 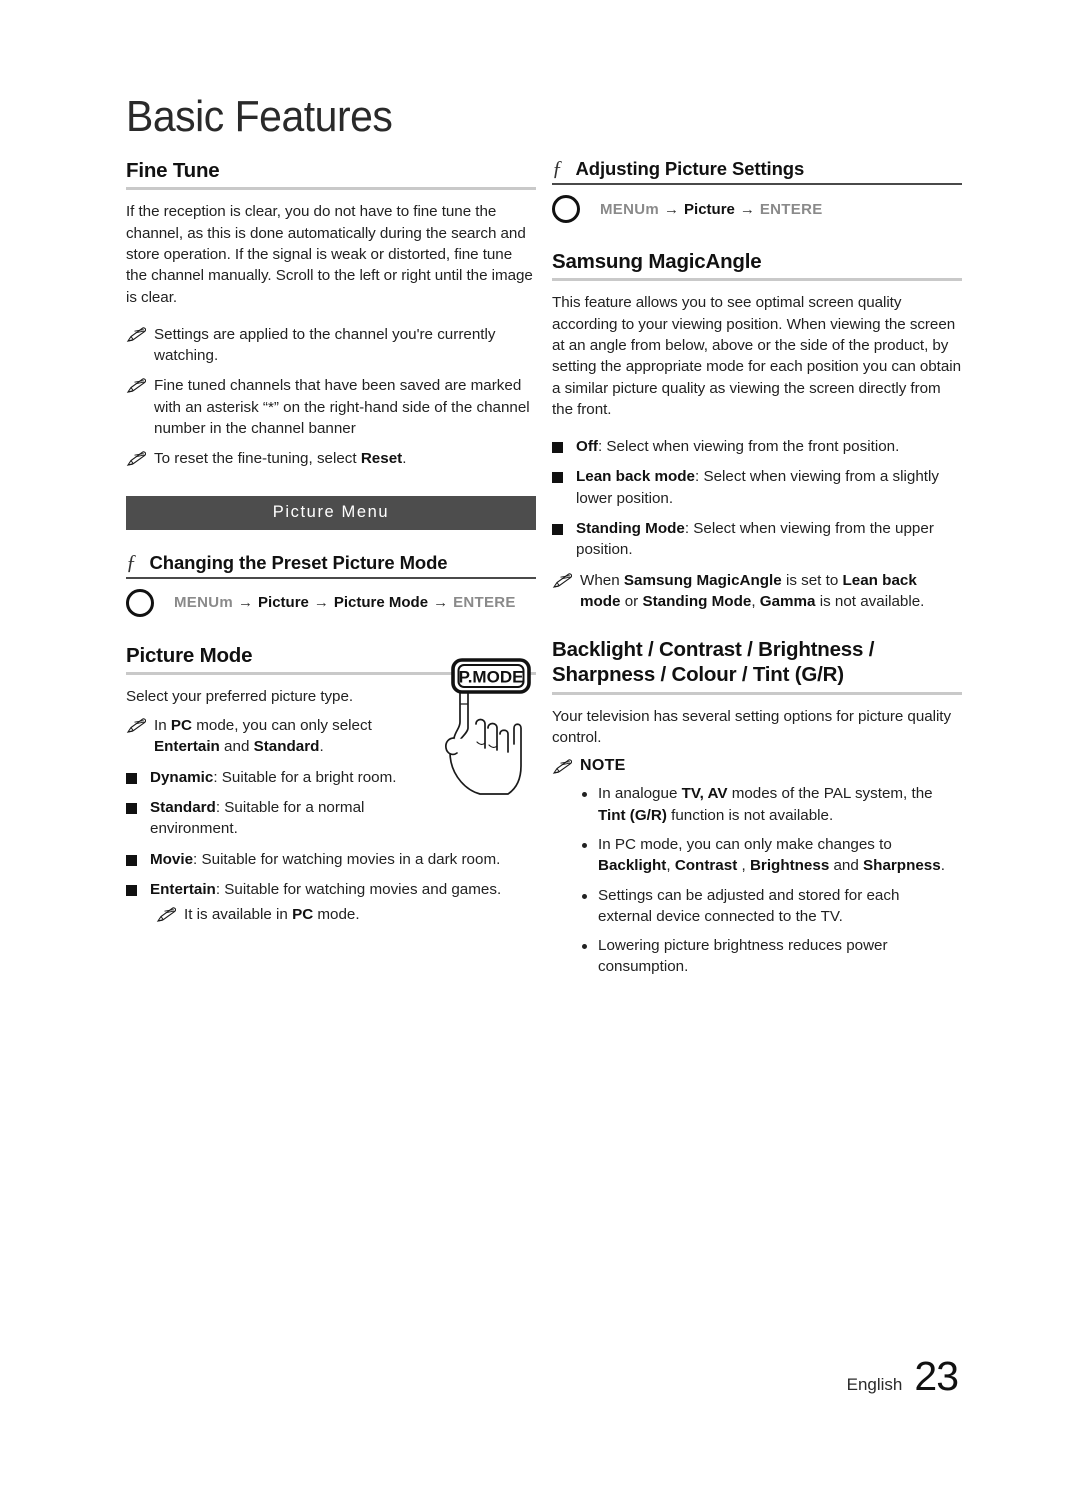 I want to click on heading-text: Adjusting Picture Settings, so click(x=690, y=168).